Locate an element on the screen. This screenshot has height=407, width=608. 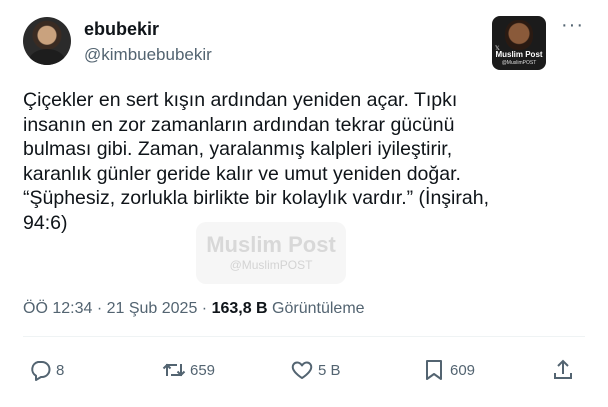
views-count: 163,8 B is located at coordinates (239, 308).